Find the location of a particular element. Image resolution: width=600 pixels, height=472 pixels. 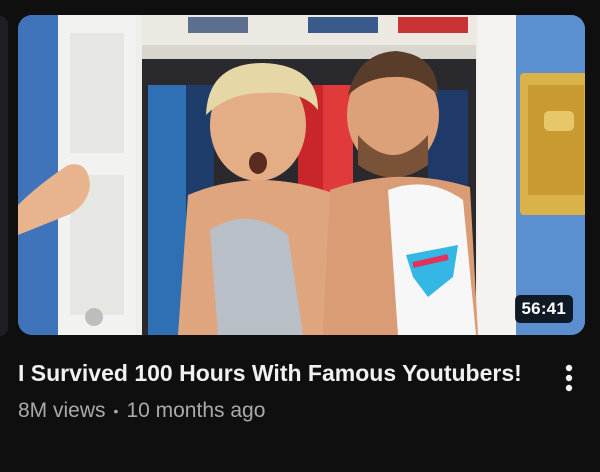

view-count: 8M views is located at coordinates (62, 410).